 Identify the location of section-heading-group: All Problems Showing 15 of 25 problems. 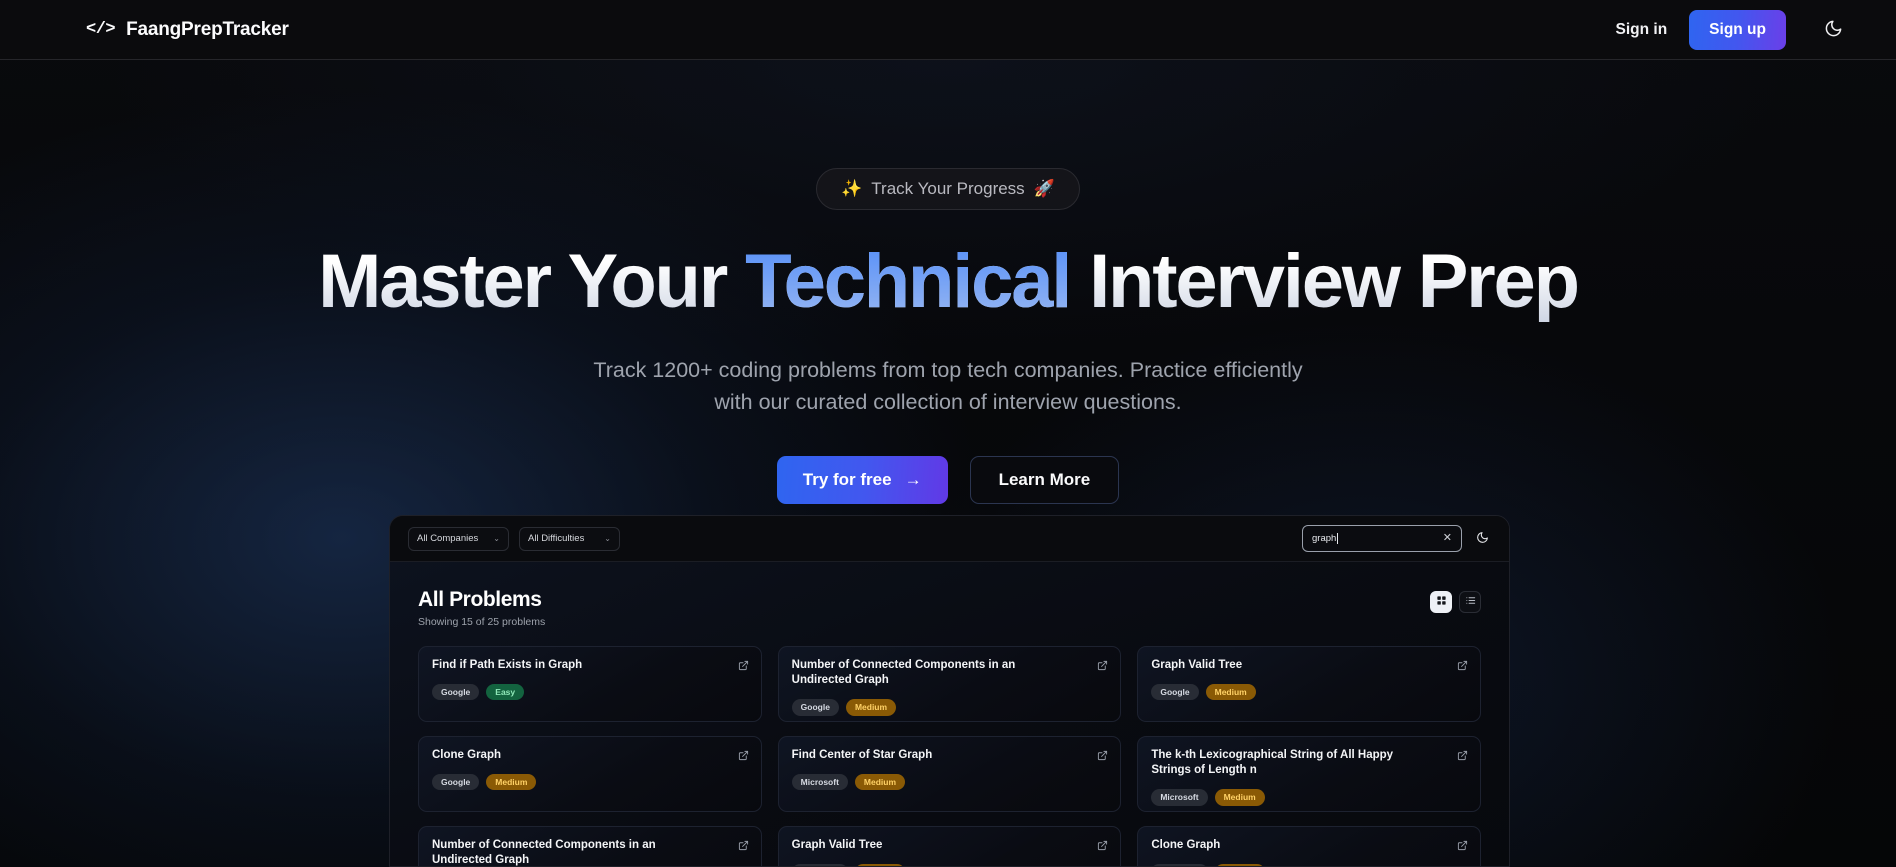
(481, 608).